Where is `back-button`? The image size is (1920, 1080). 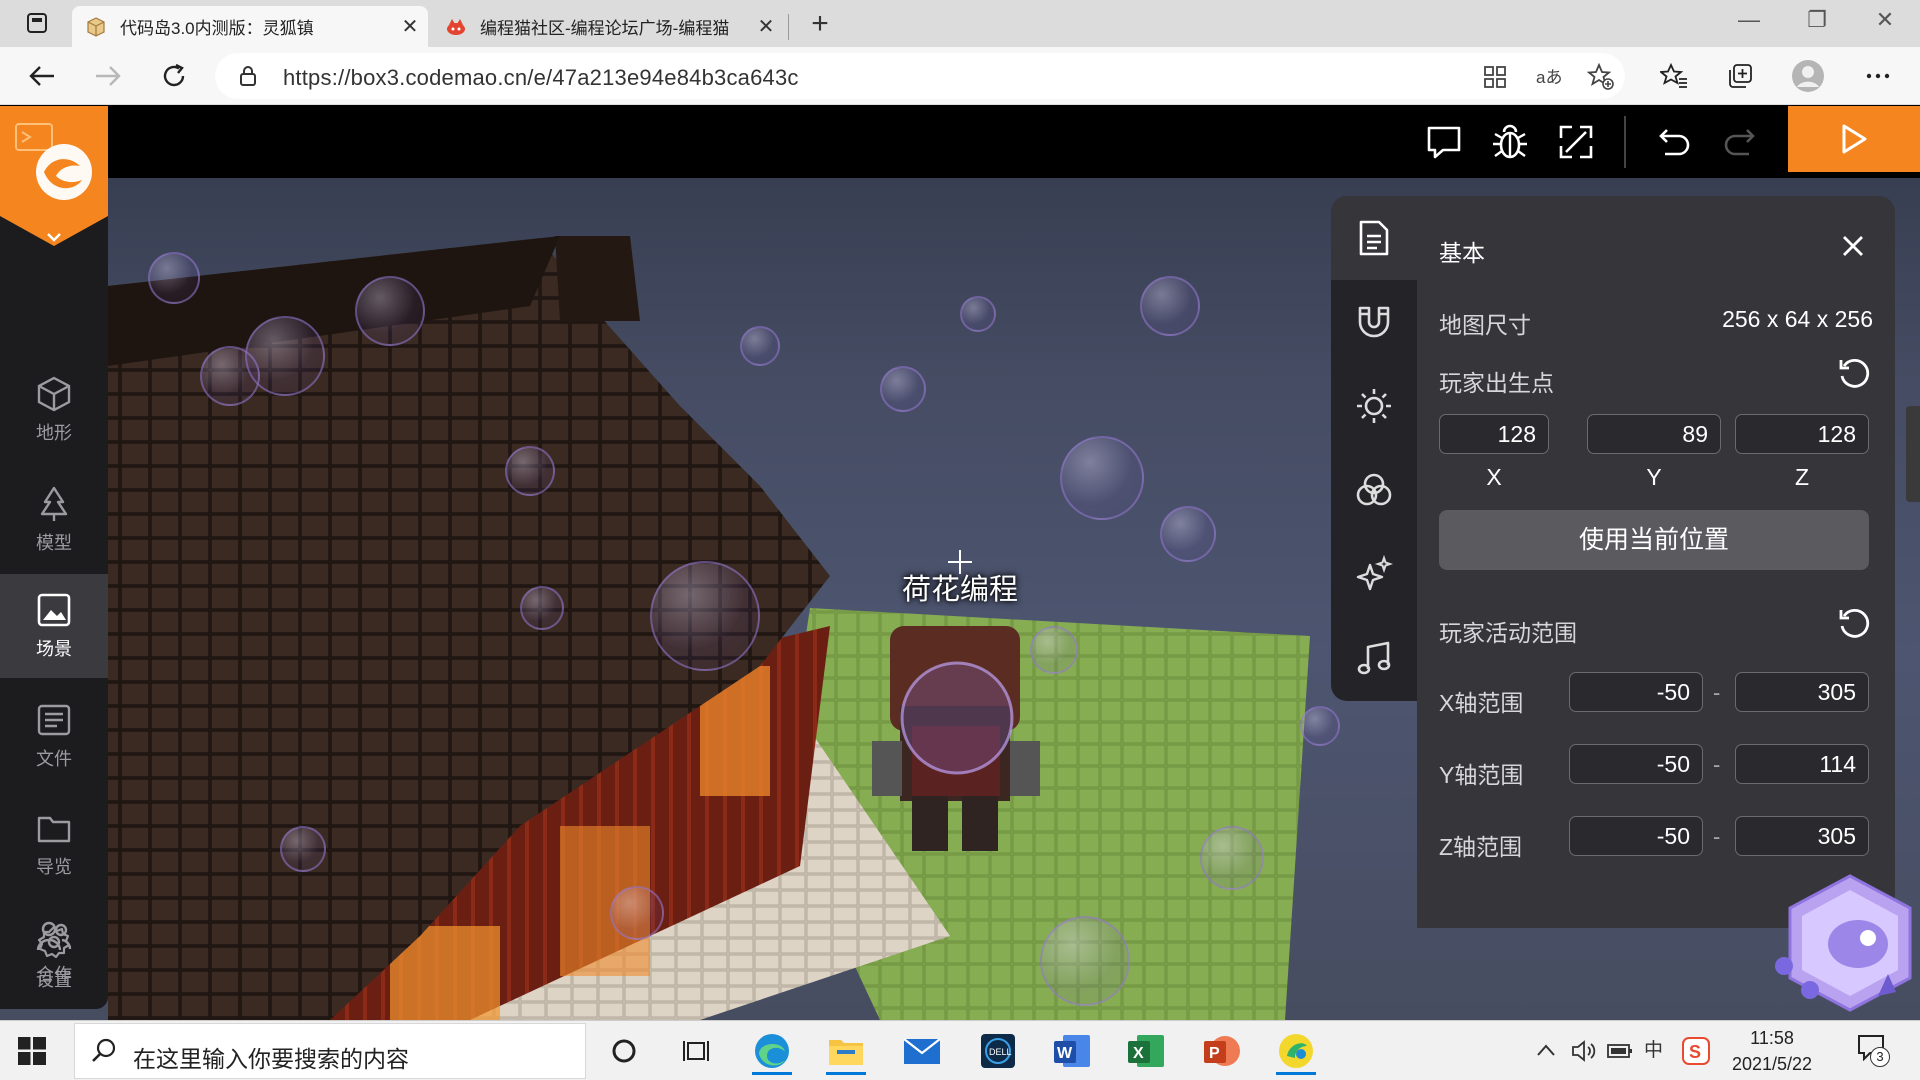 back-button is located at coordinates (42, 76).